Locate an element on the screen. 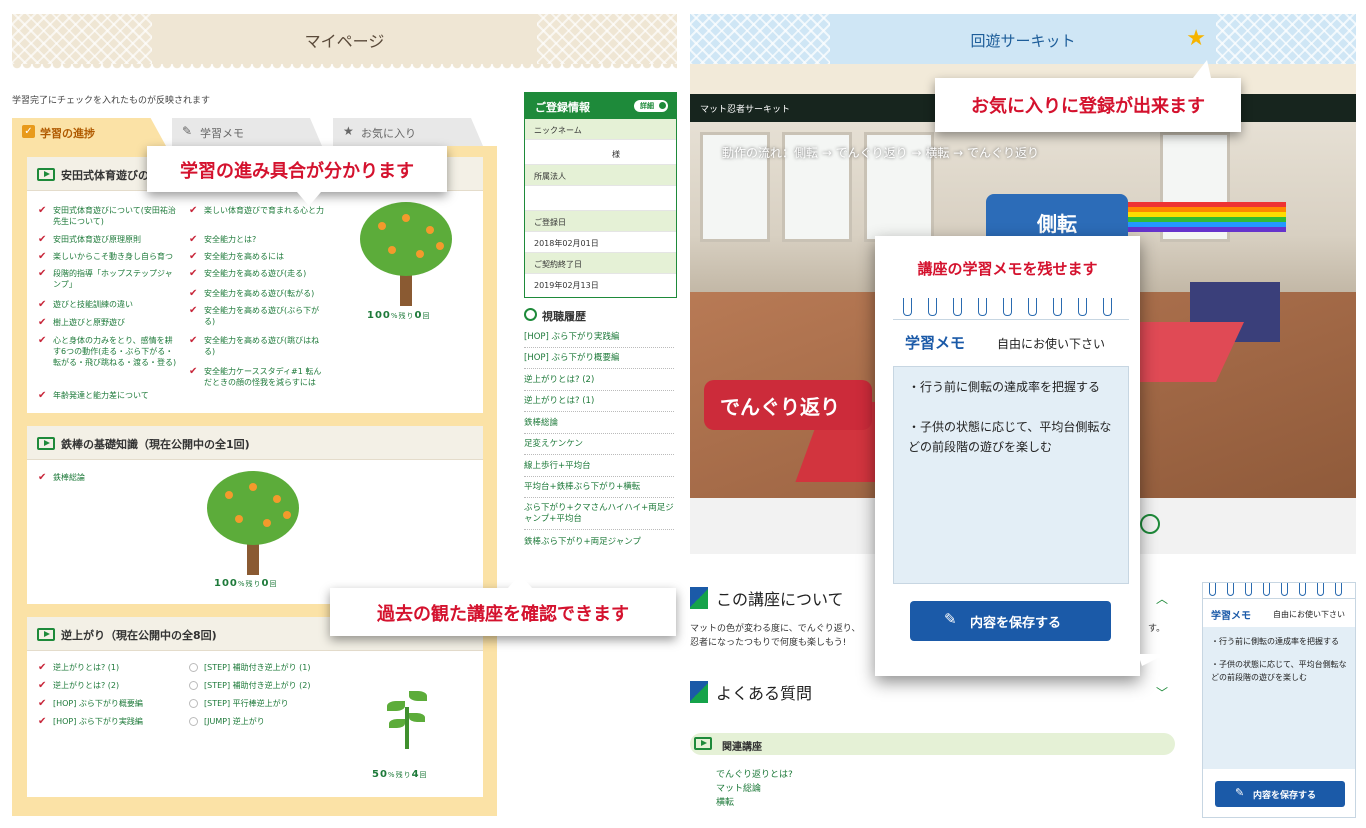 This screenshot has width=1366, height=828. history-item: 鉄棒ぶら下がり+両足ジャンプ is located at coordinates (599, 544).